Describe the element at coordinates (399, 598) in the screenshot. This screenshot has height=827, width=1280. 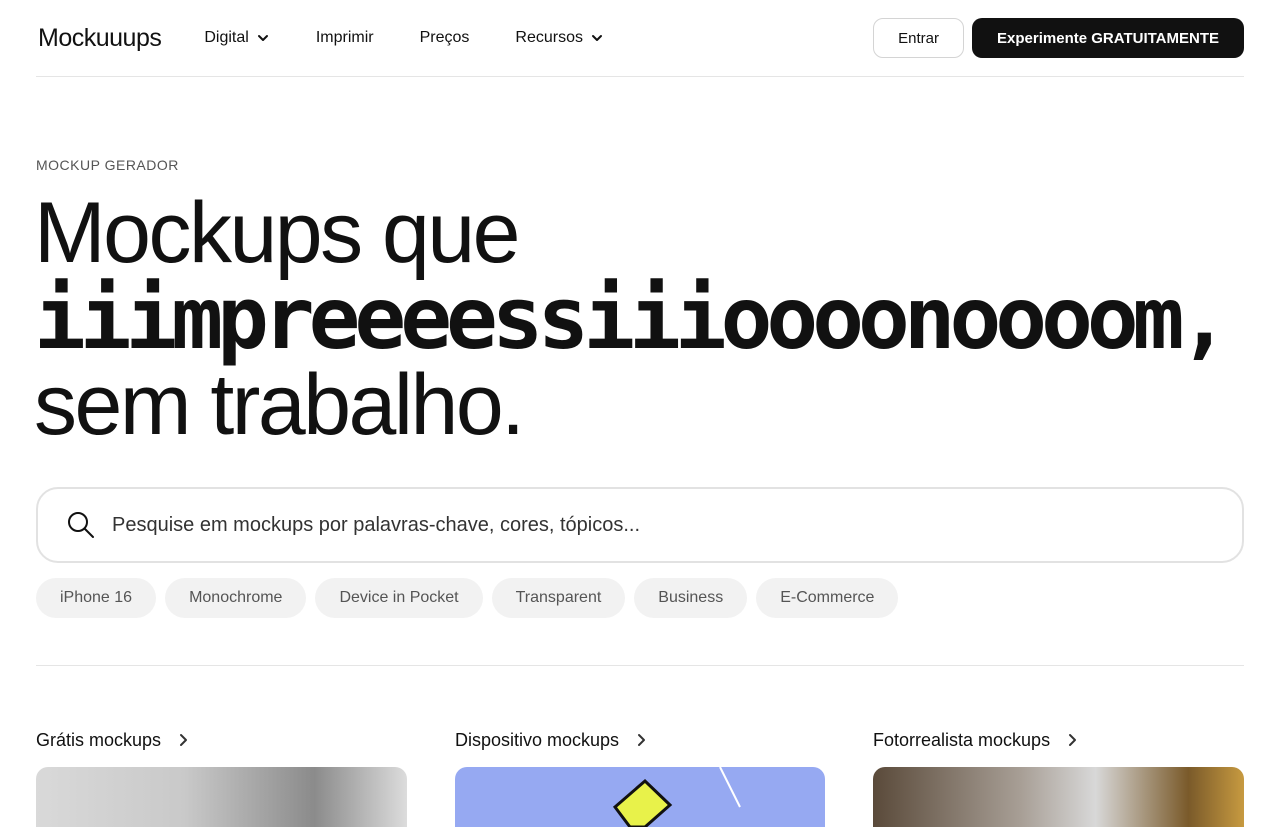
I see `chip-device-in-pocket: Device in Pocket` at that location.